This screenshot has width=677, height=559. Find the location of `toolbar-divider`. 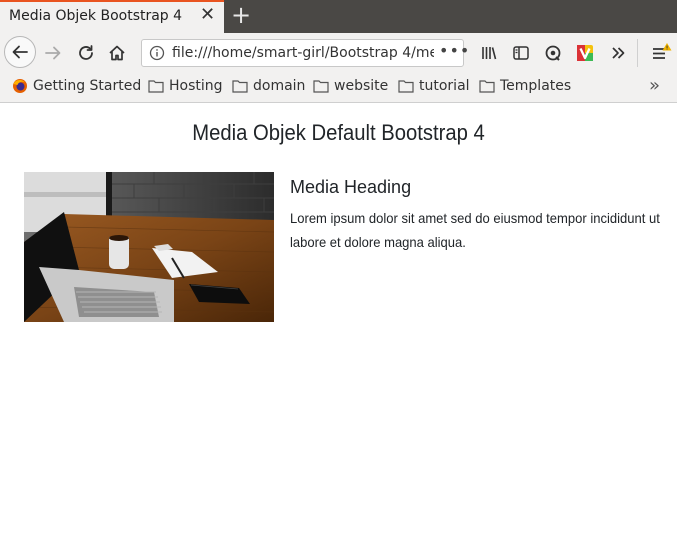

toolbar-divider is located at coordinates (637, 53).